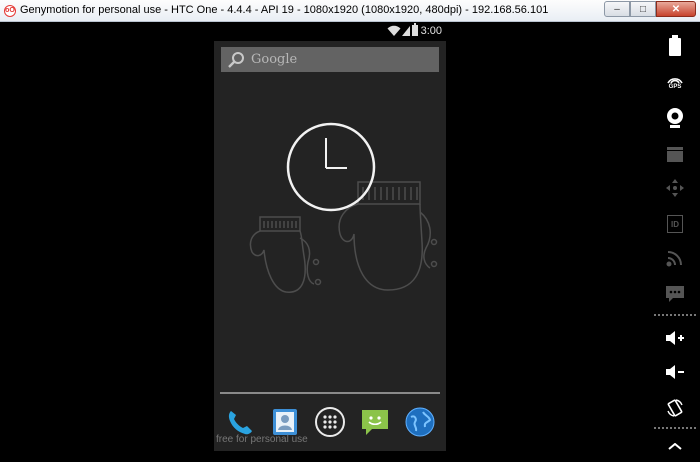 The height and width of the screenshot is (462, 700). What do you see at coordinates (675, 82) in the screenshot?
I see `gps-icon: GPS` at bounding box center [675, 82].